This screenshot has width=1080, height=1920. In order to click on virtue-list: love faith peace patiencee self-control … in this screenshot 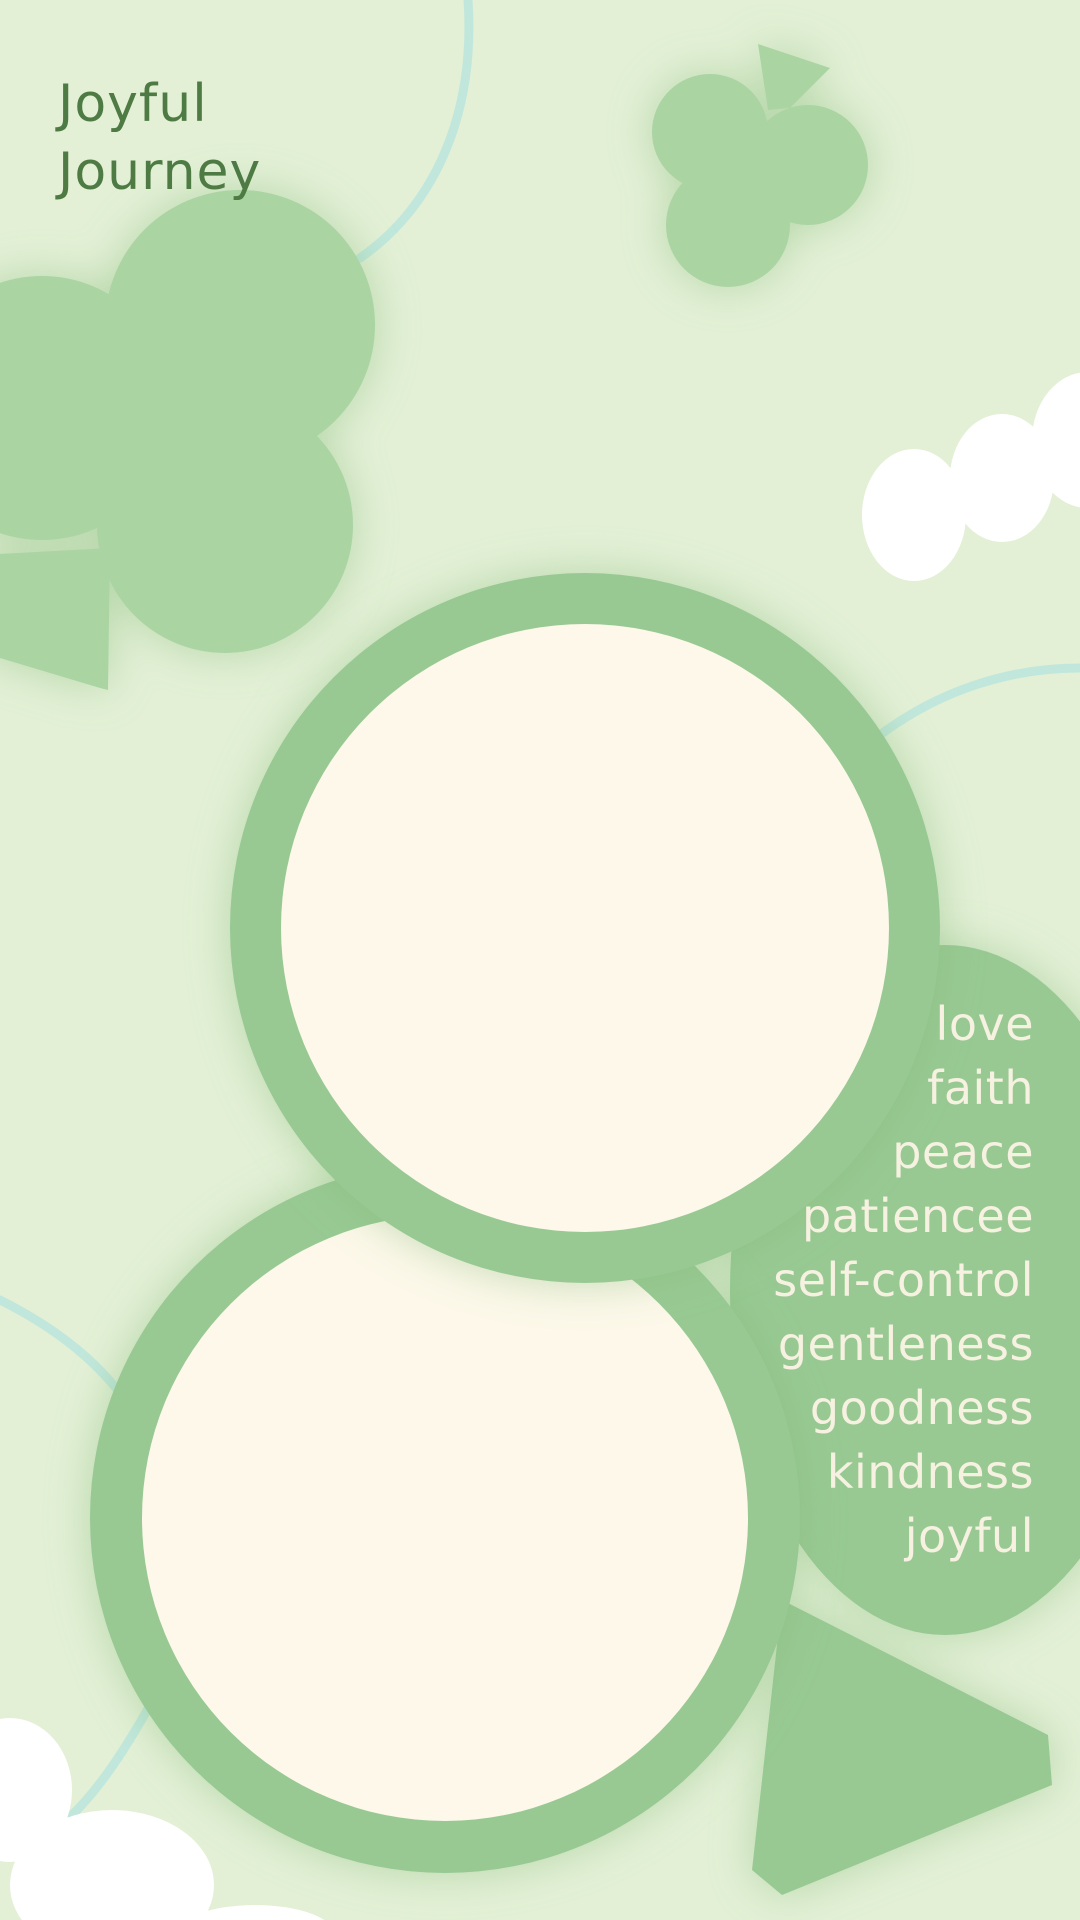, I will do `click(824, 1280)`.